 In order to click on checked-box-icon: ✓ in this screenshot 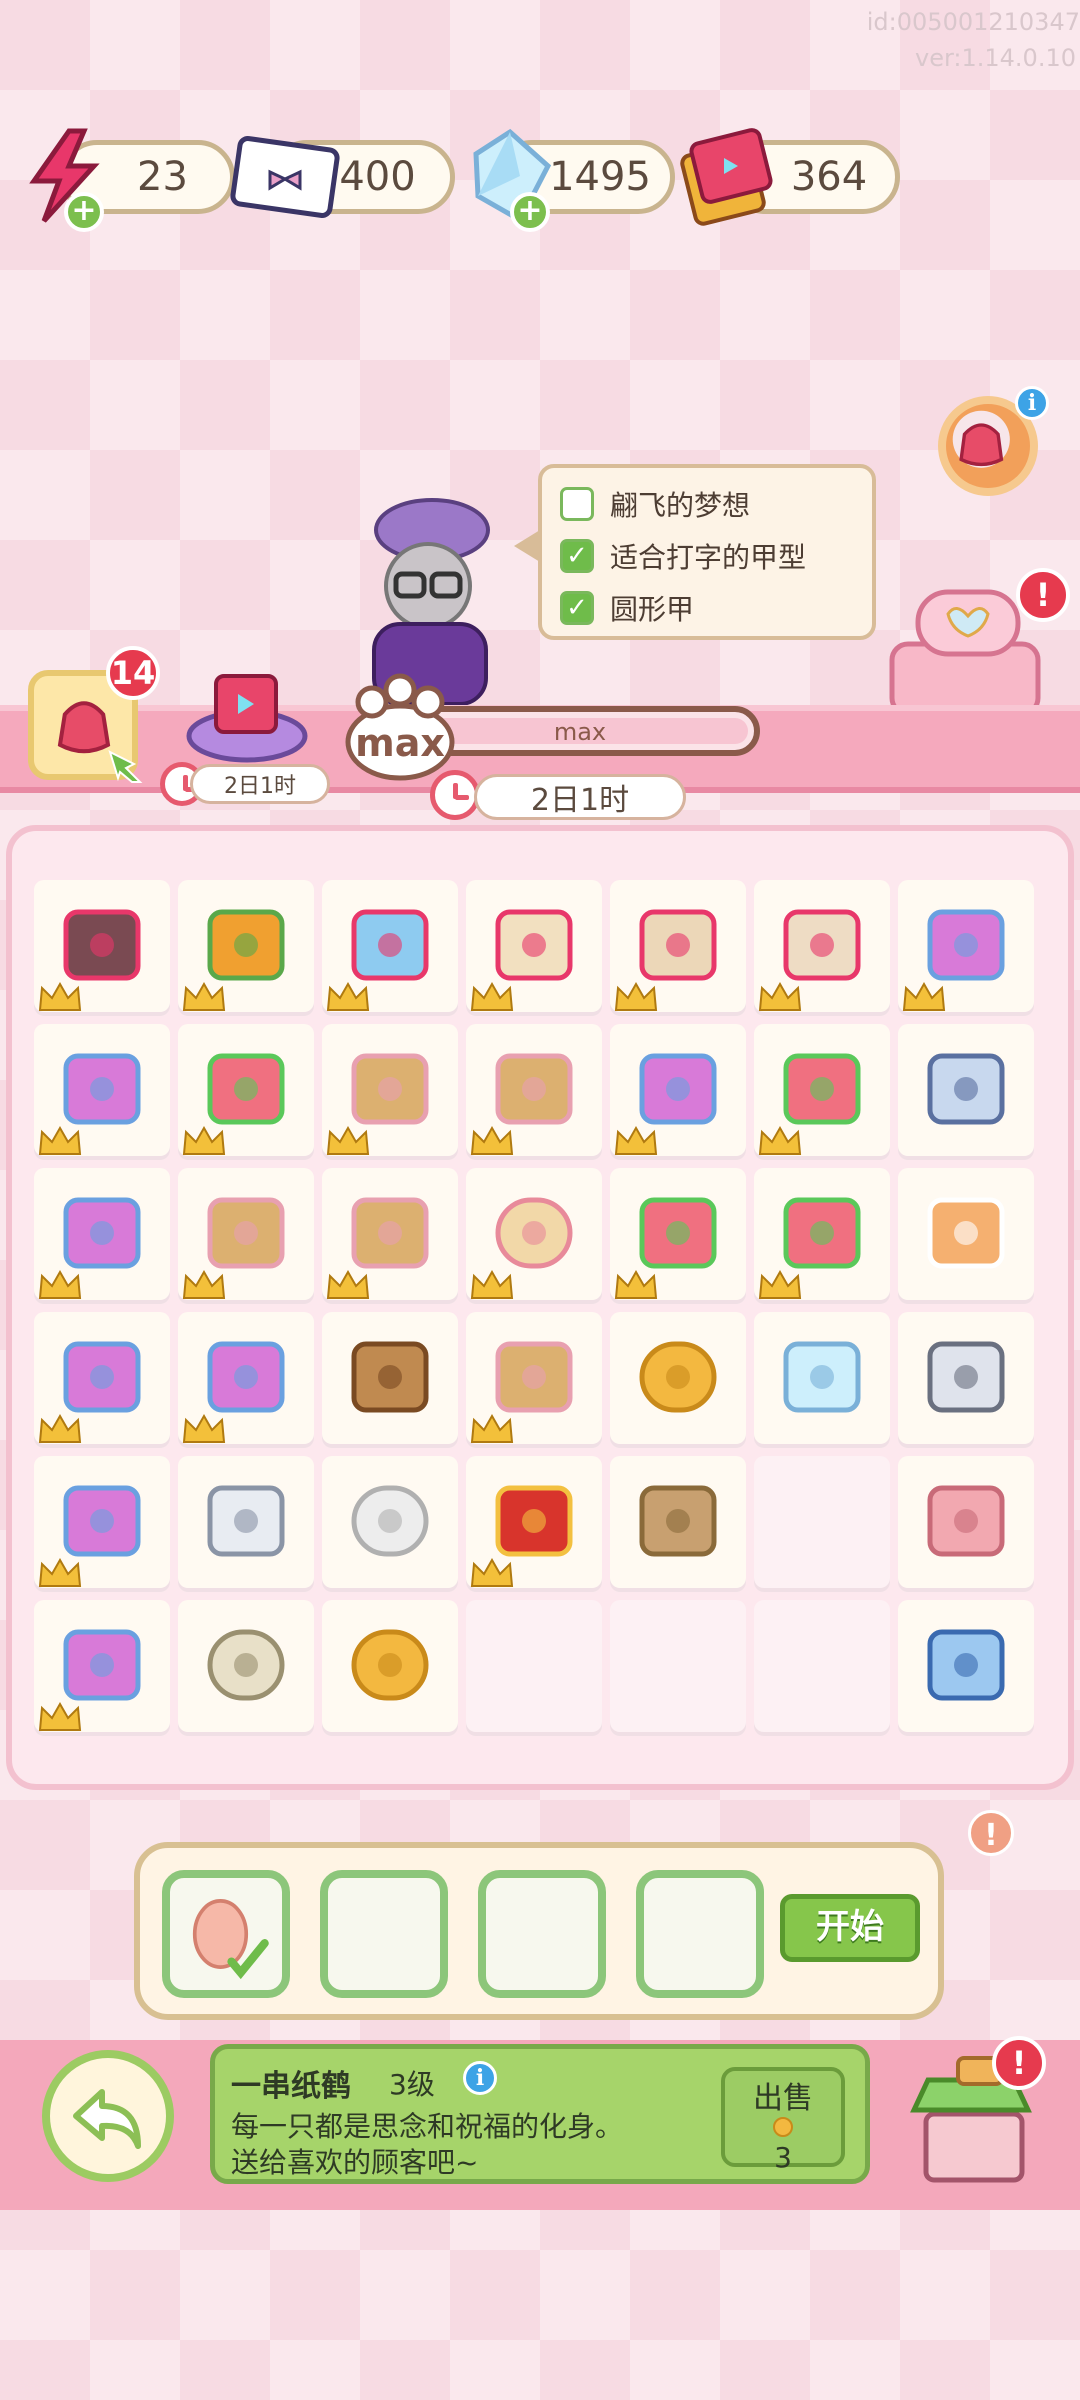, I will do `click(577, 608)`.